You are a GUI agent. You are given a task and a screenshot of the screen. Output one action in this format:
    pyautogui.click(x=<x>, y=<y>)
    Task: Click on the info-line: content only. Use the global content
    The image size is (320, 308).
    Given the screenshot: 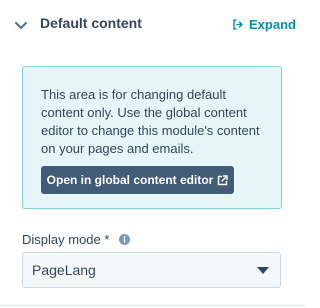 What is the action you would take?
    pyautogui.click(x=144, y=112)
    